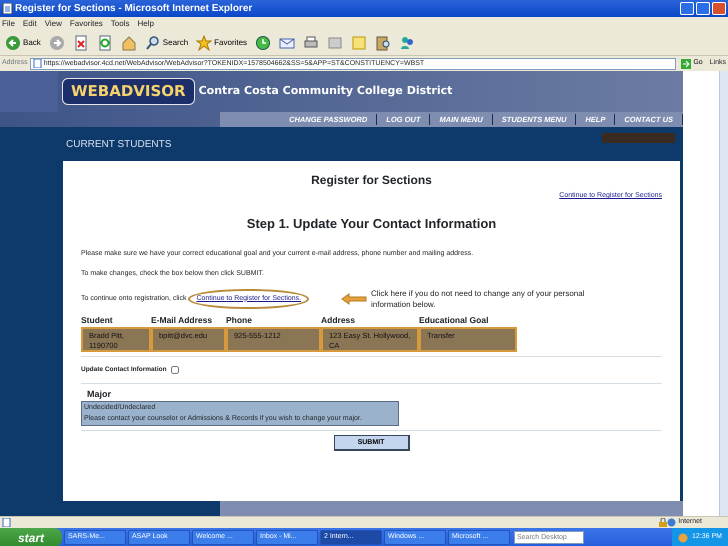 This screenshot has width=728, height=546. I want to click on column-header: E-Mail Address, so click(182, 320).